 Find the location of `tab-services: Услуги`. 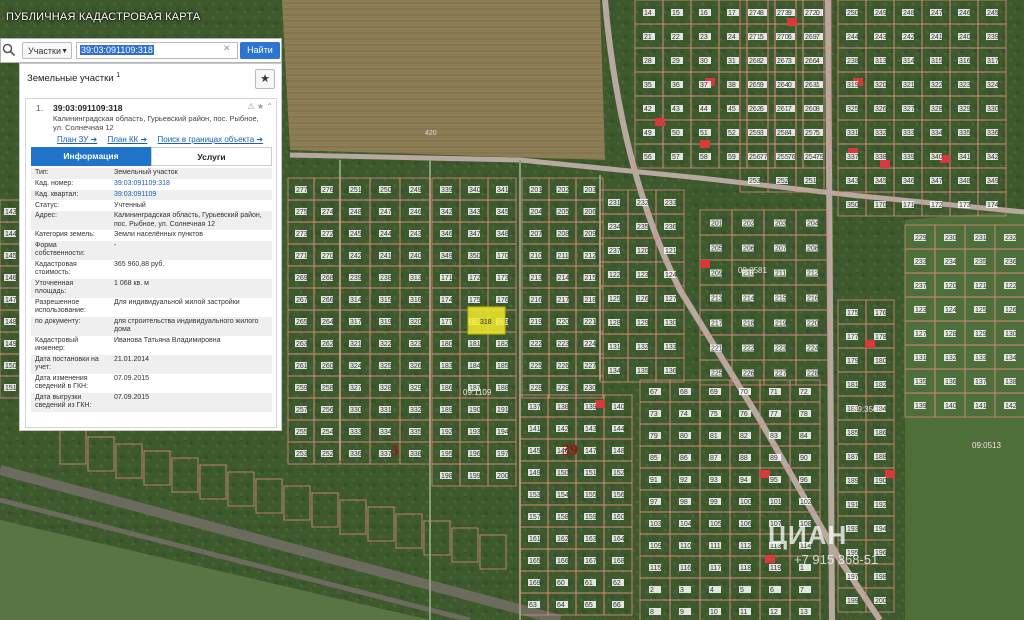

tab-services: Услуги is located at coordinates (211, 156).